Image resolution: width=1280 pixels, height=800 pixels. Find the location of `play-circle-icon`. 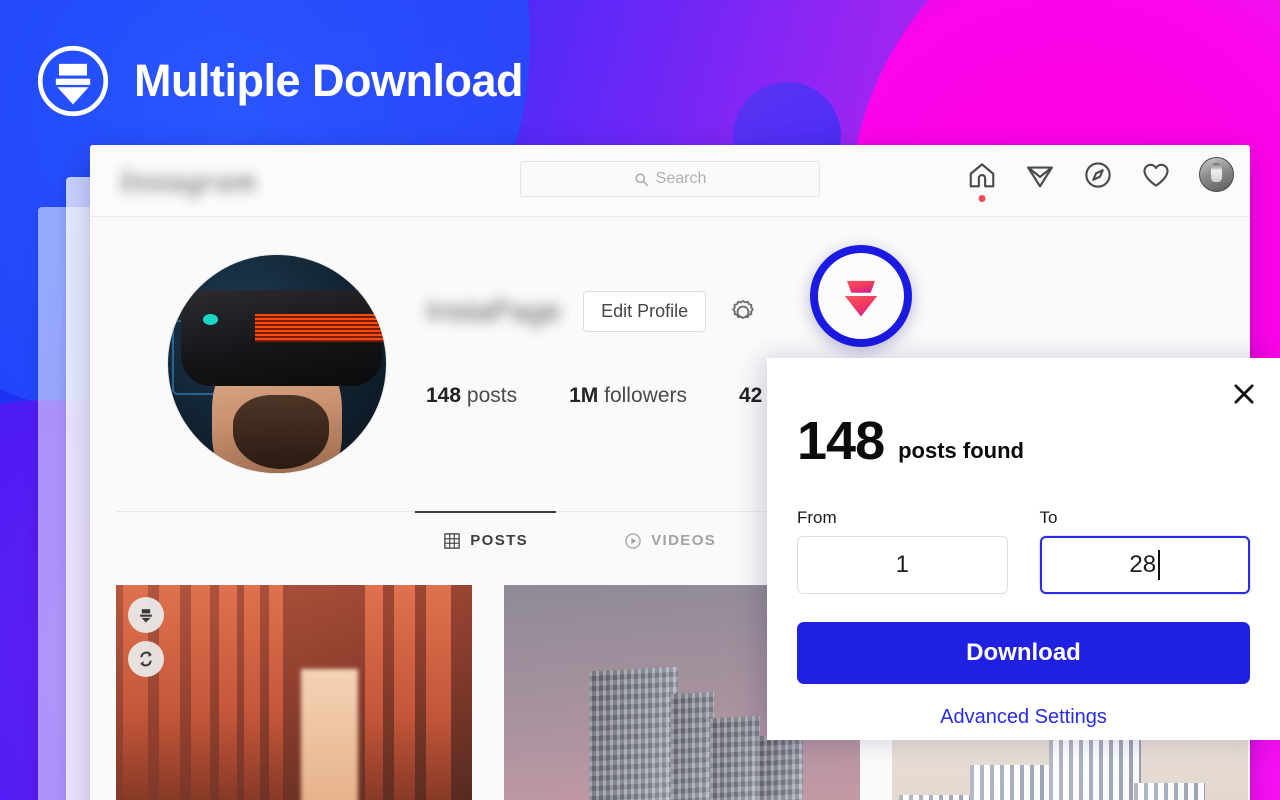

play-circle-icon is located at coordinates (633, 540).